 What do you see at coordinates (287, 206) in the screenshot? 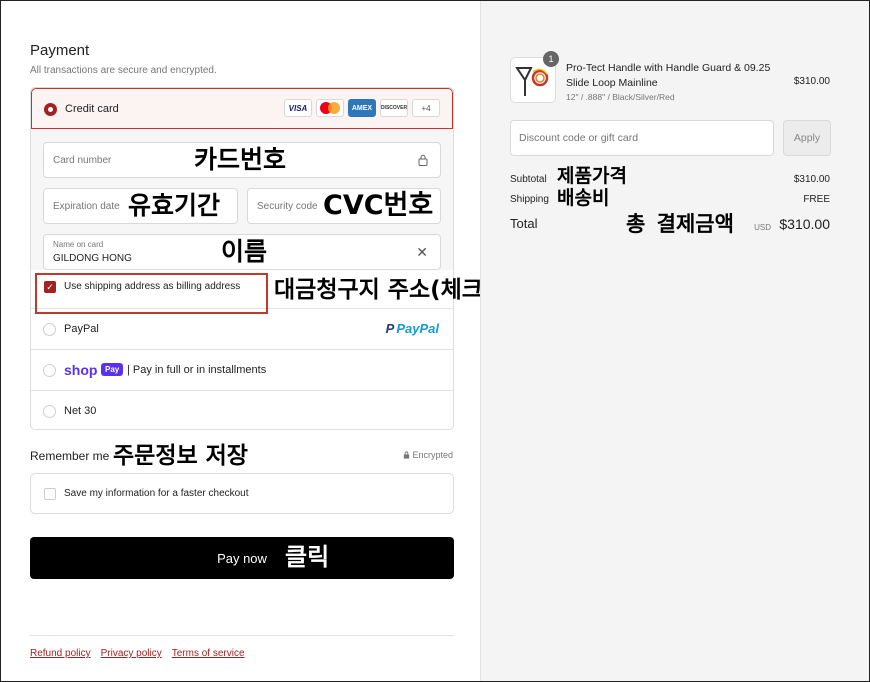
I see `security-code-placeholder: Security code` at bounding box center [287, 206].